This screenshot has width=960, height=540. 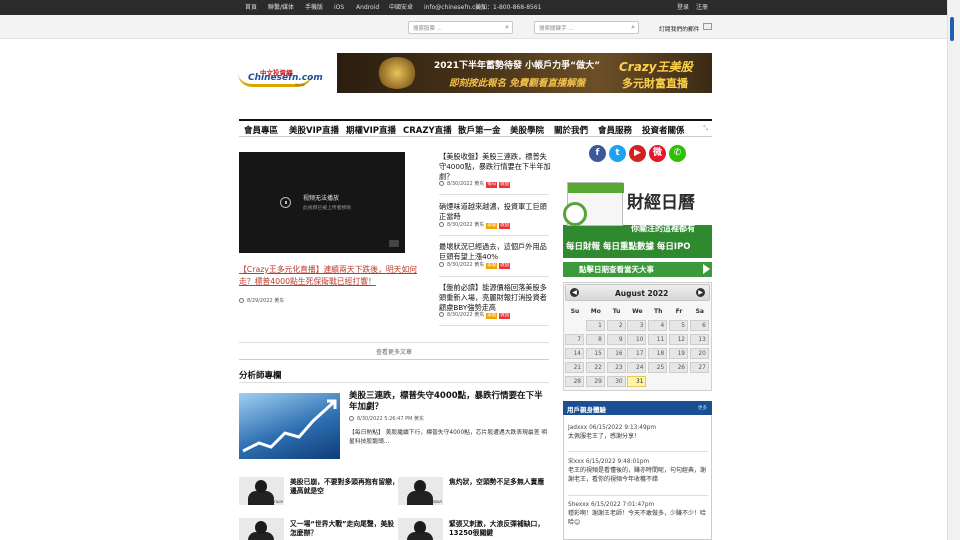 What do you see at coordinates (475, 184) in the screenshot?
I see `side-story-meta: 8/30/2022 黄东 每日 收盘` at bounding box center [475, 184].